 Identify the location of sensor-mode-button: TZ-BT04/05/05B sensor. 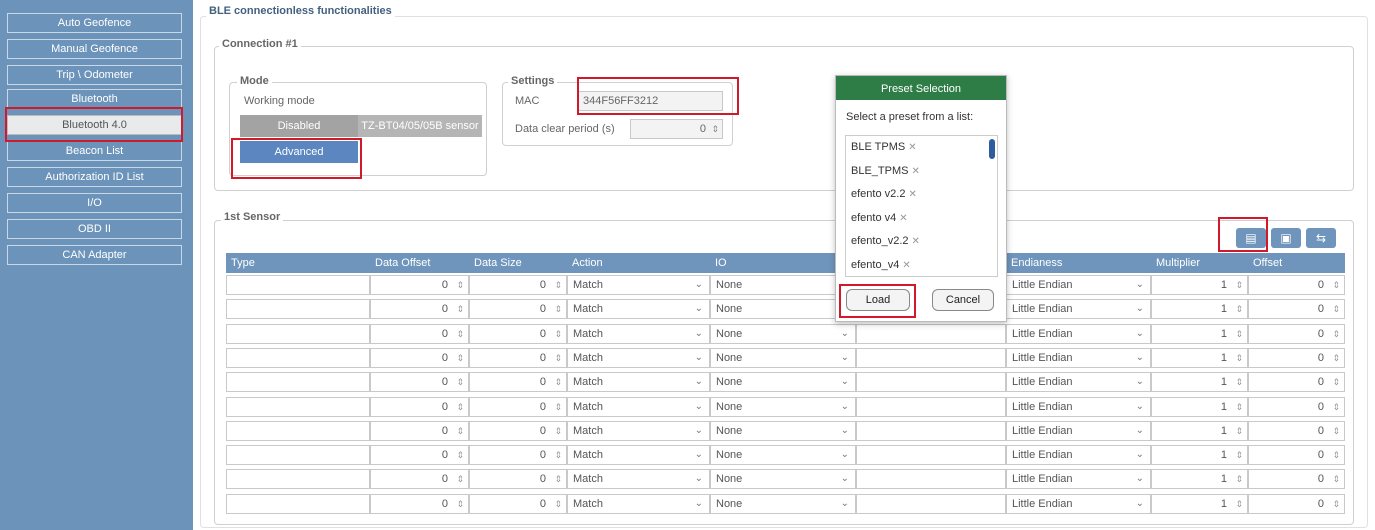
(420, 126).